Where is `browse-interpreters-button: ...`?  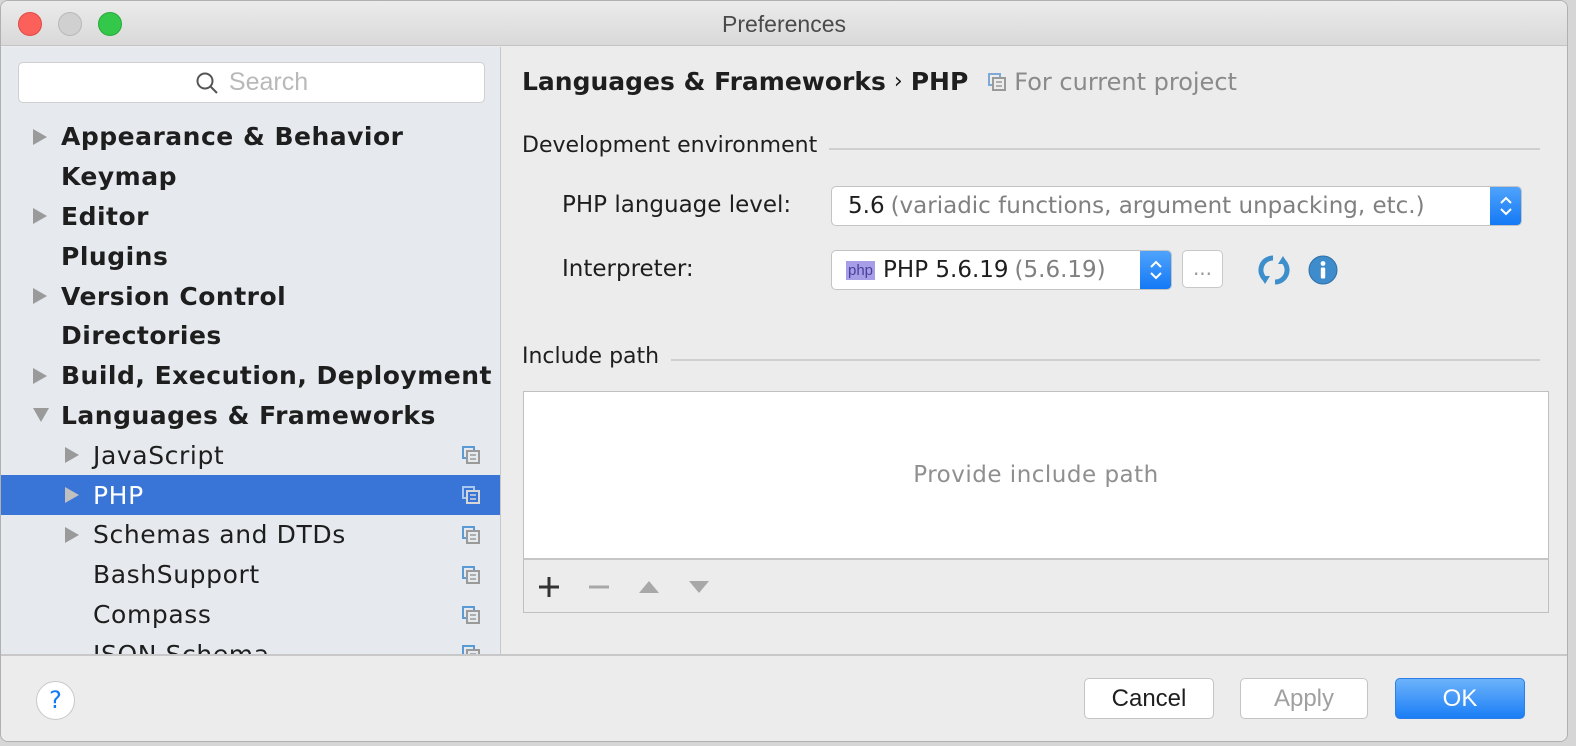
browse-interpreters-button: ... is located at coordinates (1202, 269).